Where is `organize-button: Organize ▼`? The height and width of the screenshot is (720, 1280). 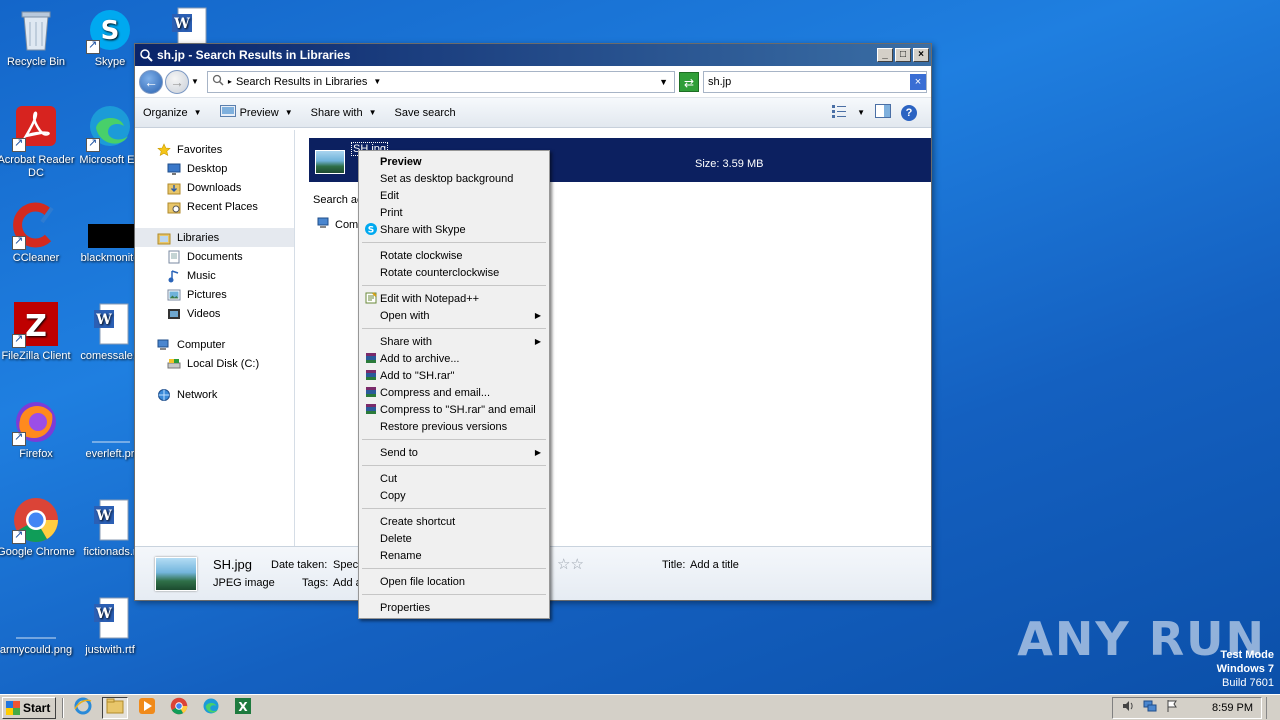
organize-button: Organize ▼ is located at coordinates (172, 113).